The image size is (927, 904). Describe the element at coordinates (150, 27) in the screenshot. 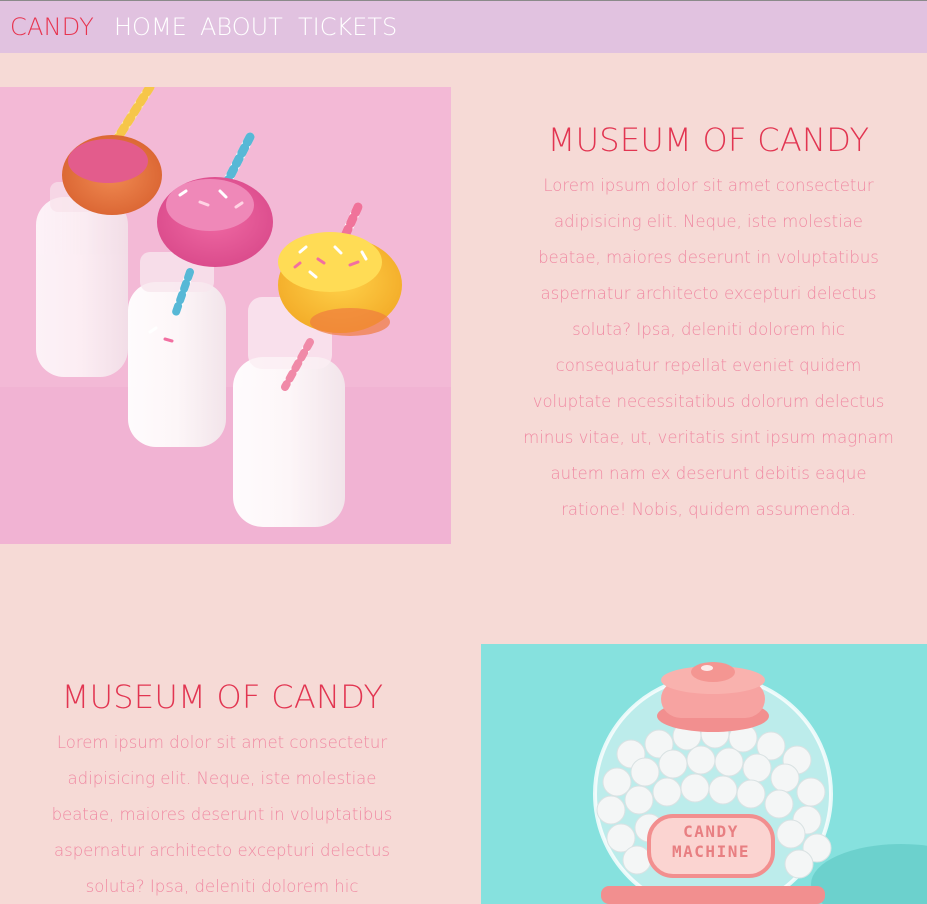

I see `nav-link-home: HOME` at that location.